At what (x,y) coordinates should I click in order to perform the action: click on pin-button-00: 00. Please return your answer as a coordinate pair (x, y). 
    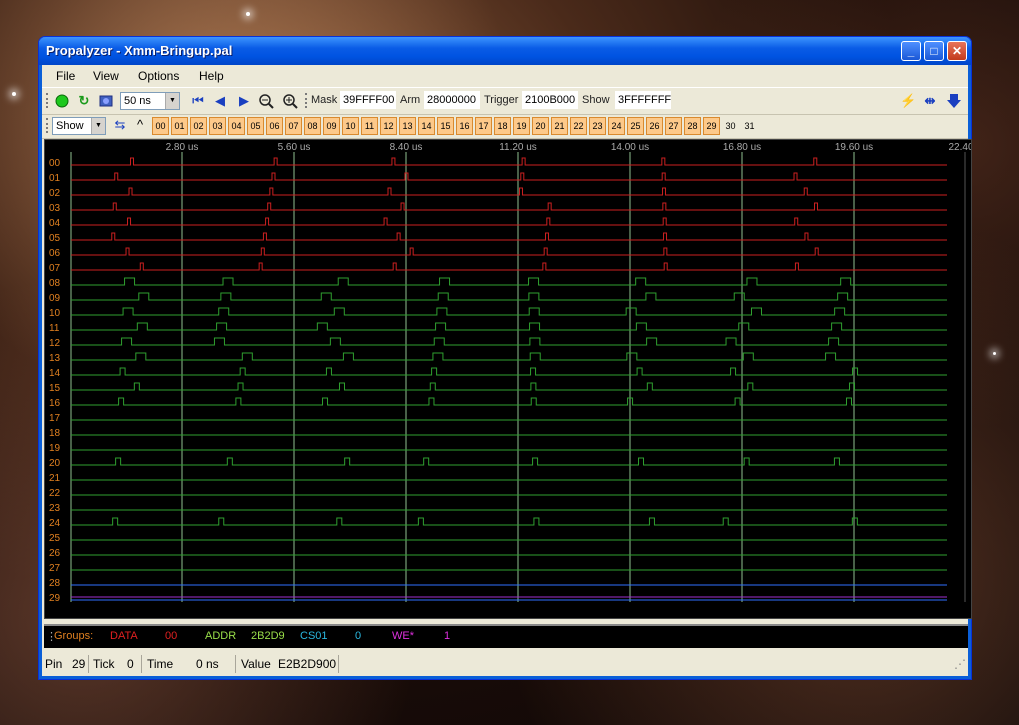
    Looking at the image, I should click on (160, 126).